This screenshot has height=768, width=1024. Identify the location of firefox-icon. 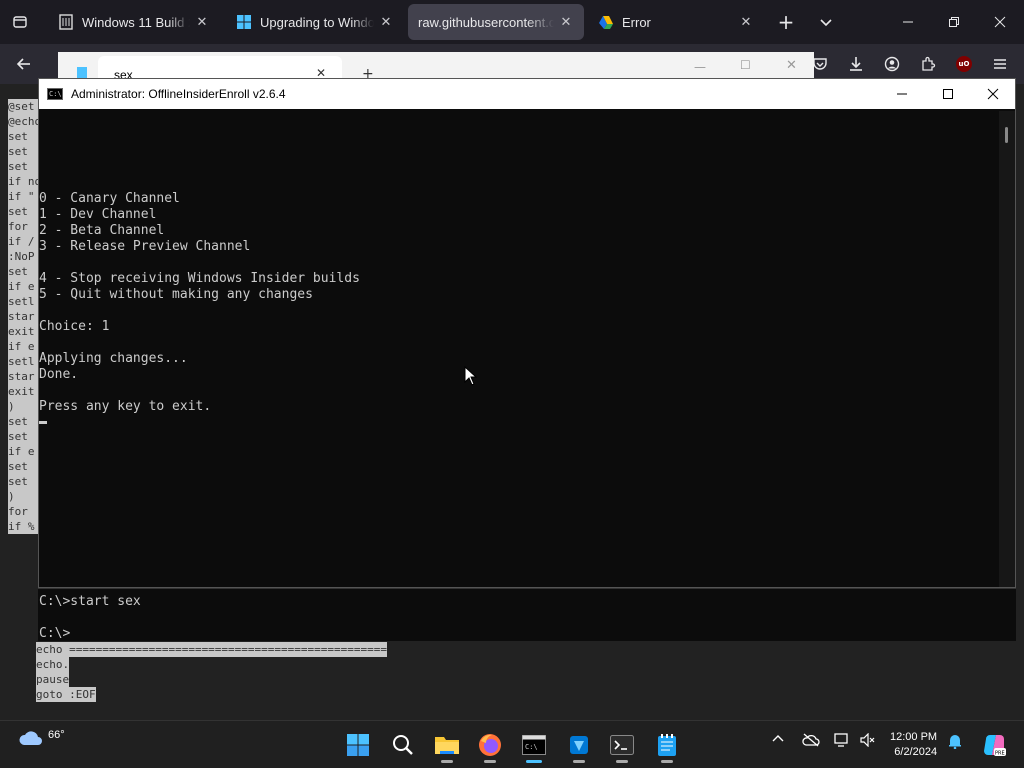
(490, 746).